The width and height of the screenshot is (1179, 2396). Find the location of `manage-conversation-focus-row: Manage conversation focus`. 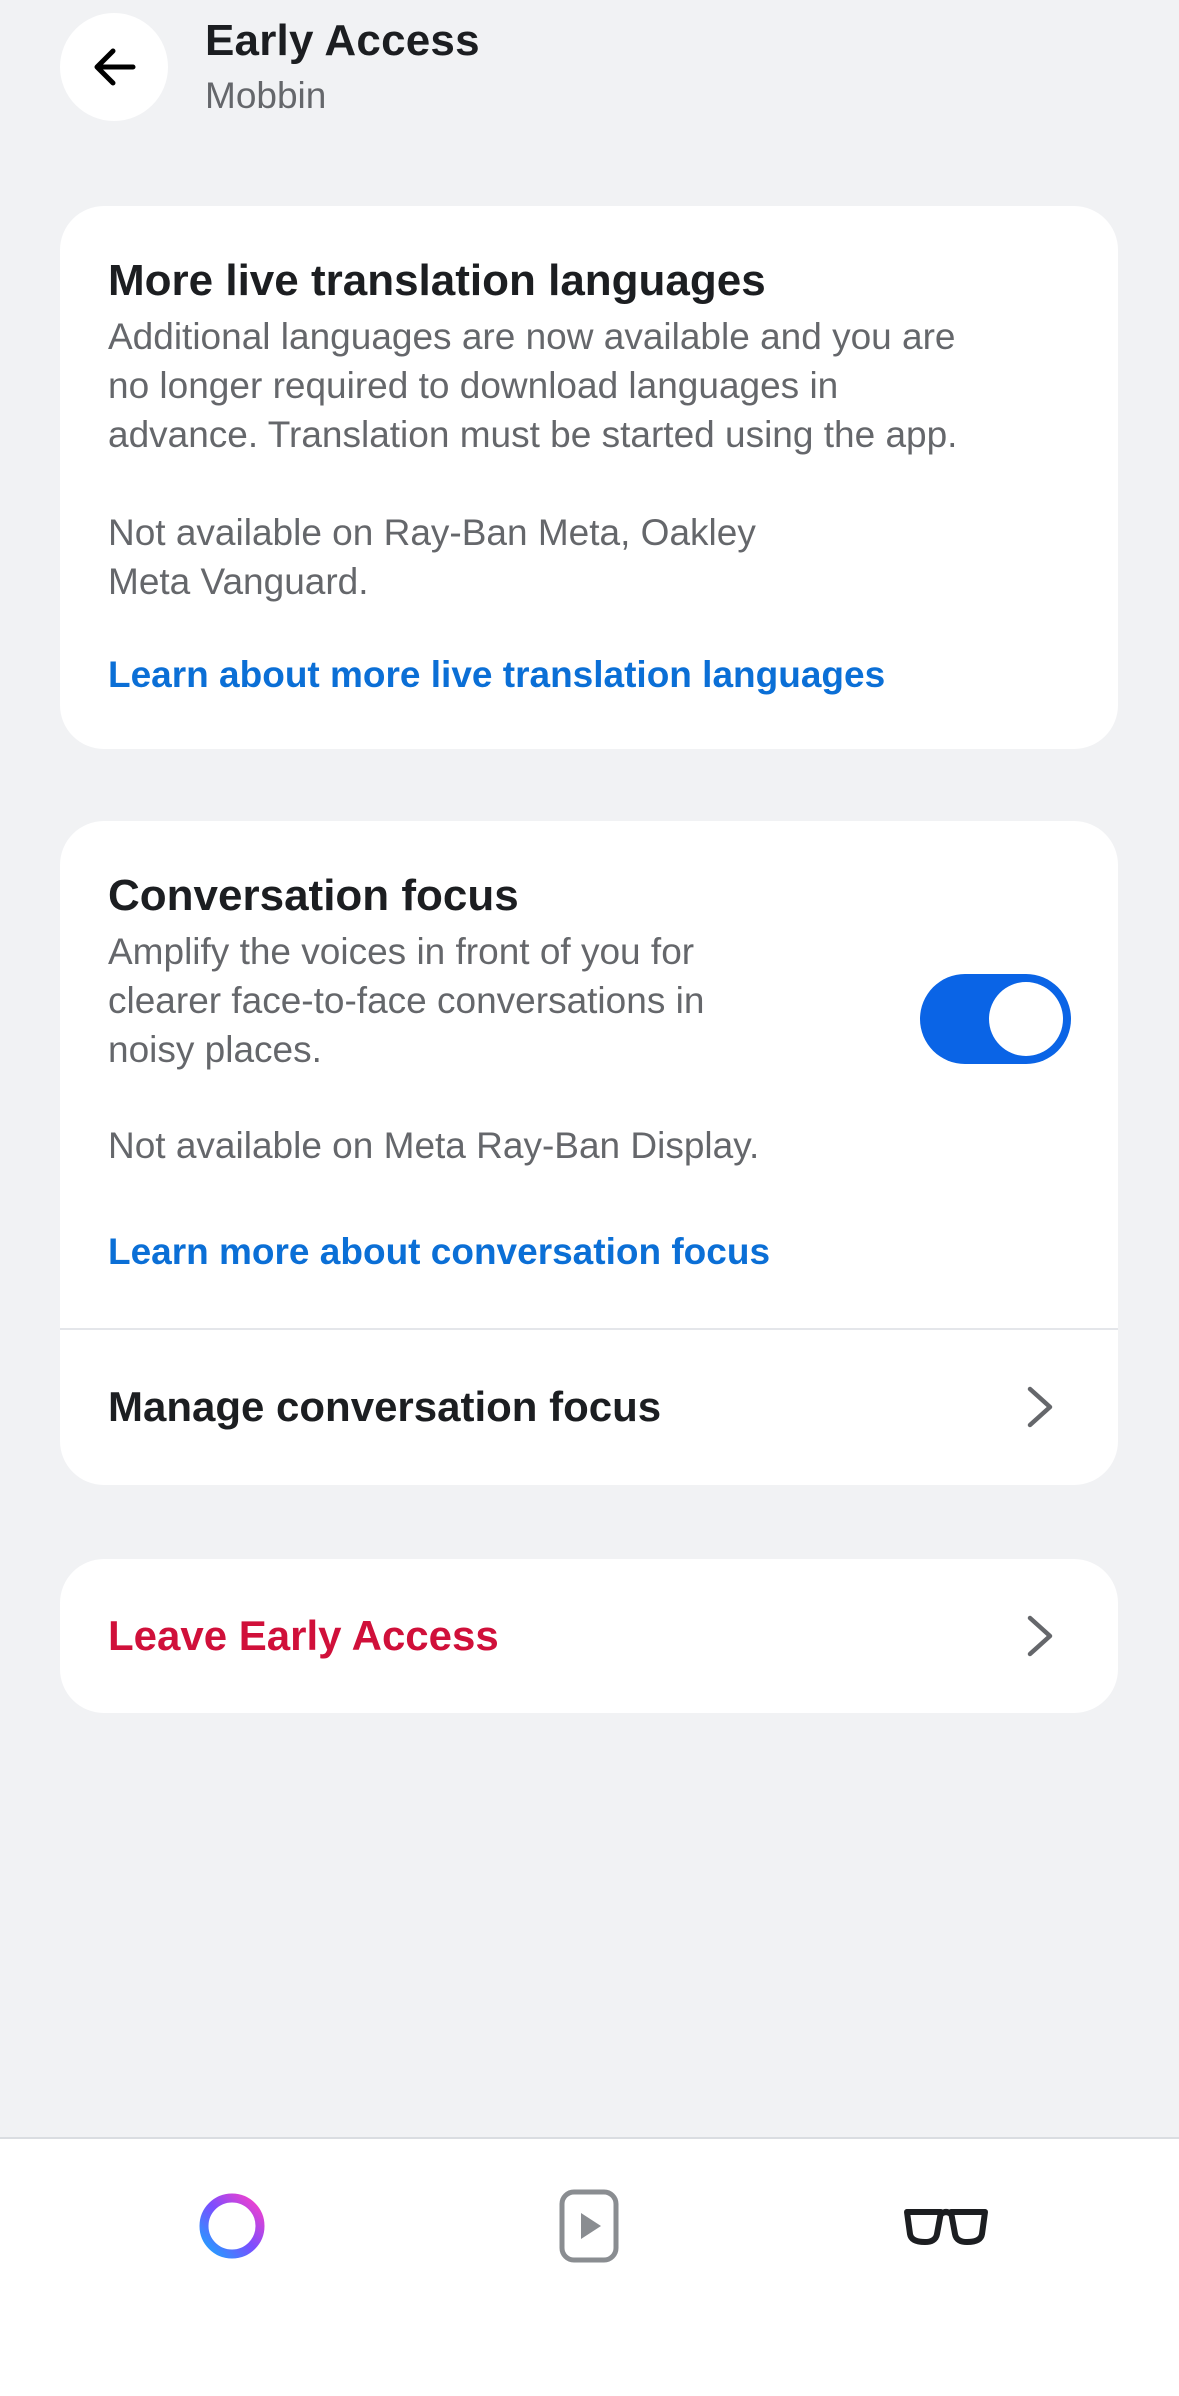

manage-conversation-focus-row: Manage conversation focus is located at coordinates (589, 1407).